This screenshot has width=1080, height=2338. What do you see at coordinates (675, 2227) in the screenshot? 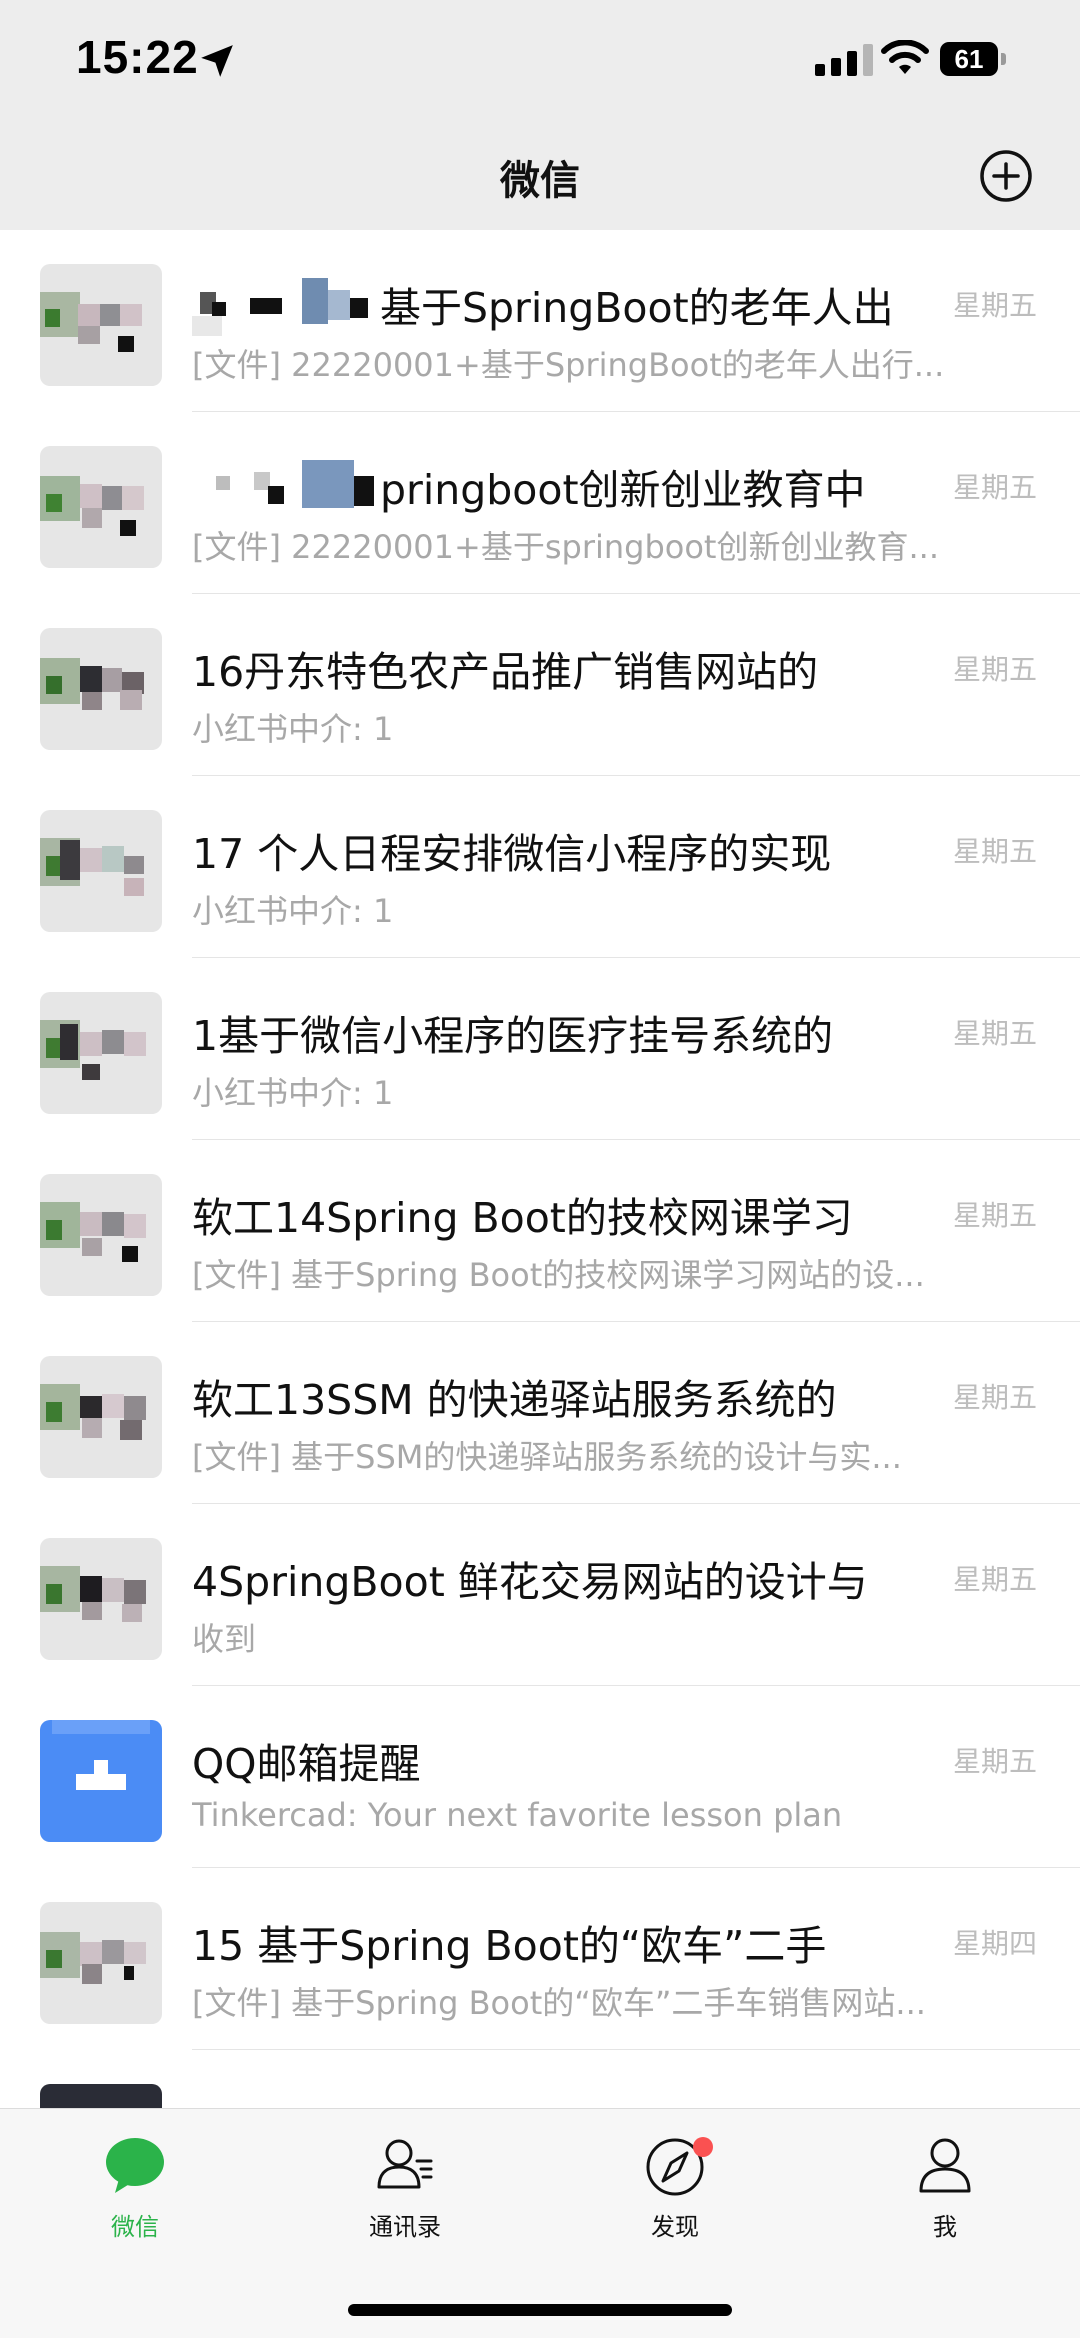
I see `tab-label: 发现` at bounding box center [675, 2227].